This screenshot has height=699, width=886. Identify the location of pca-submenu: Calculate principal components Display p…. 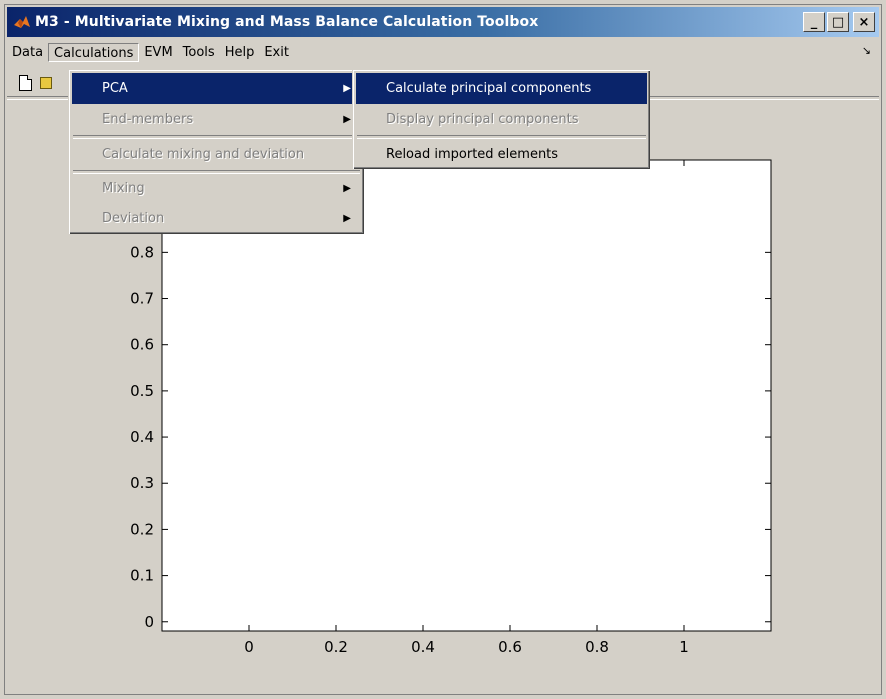
(501, 119).